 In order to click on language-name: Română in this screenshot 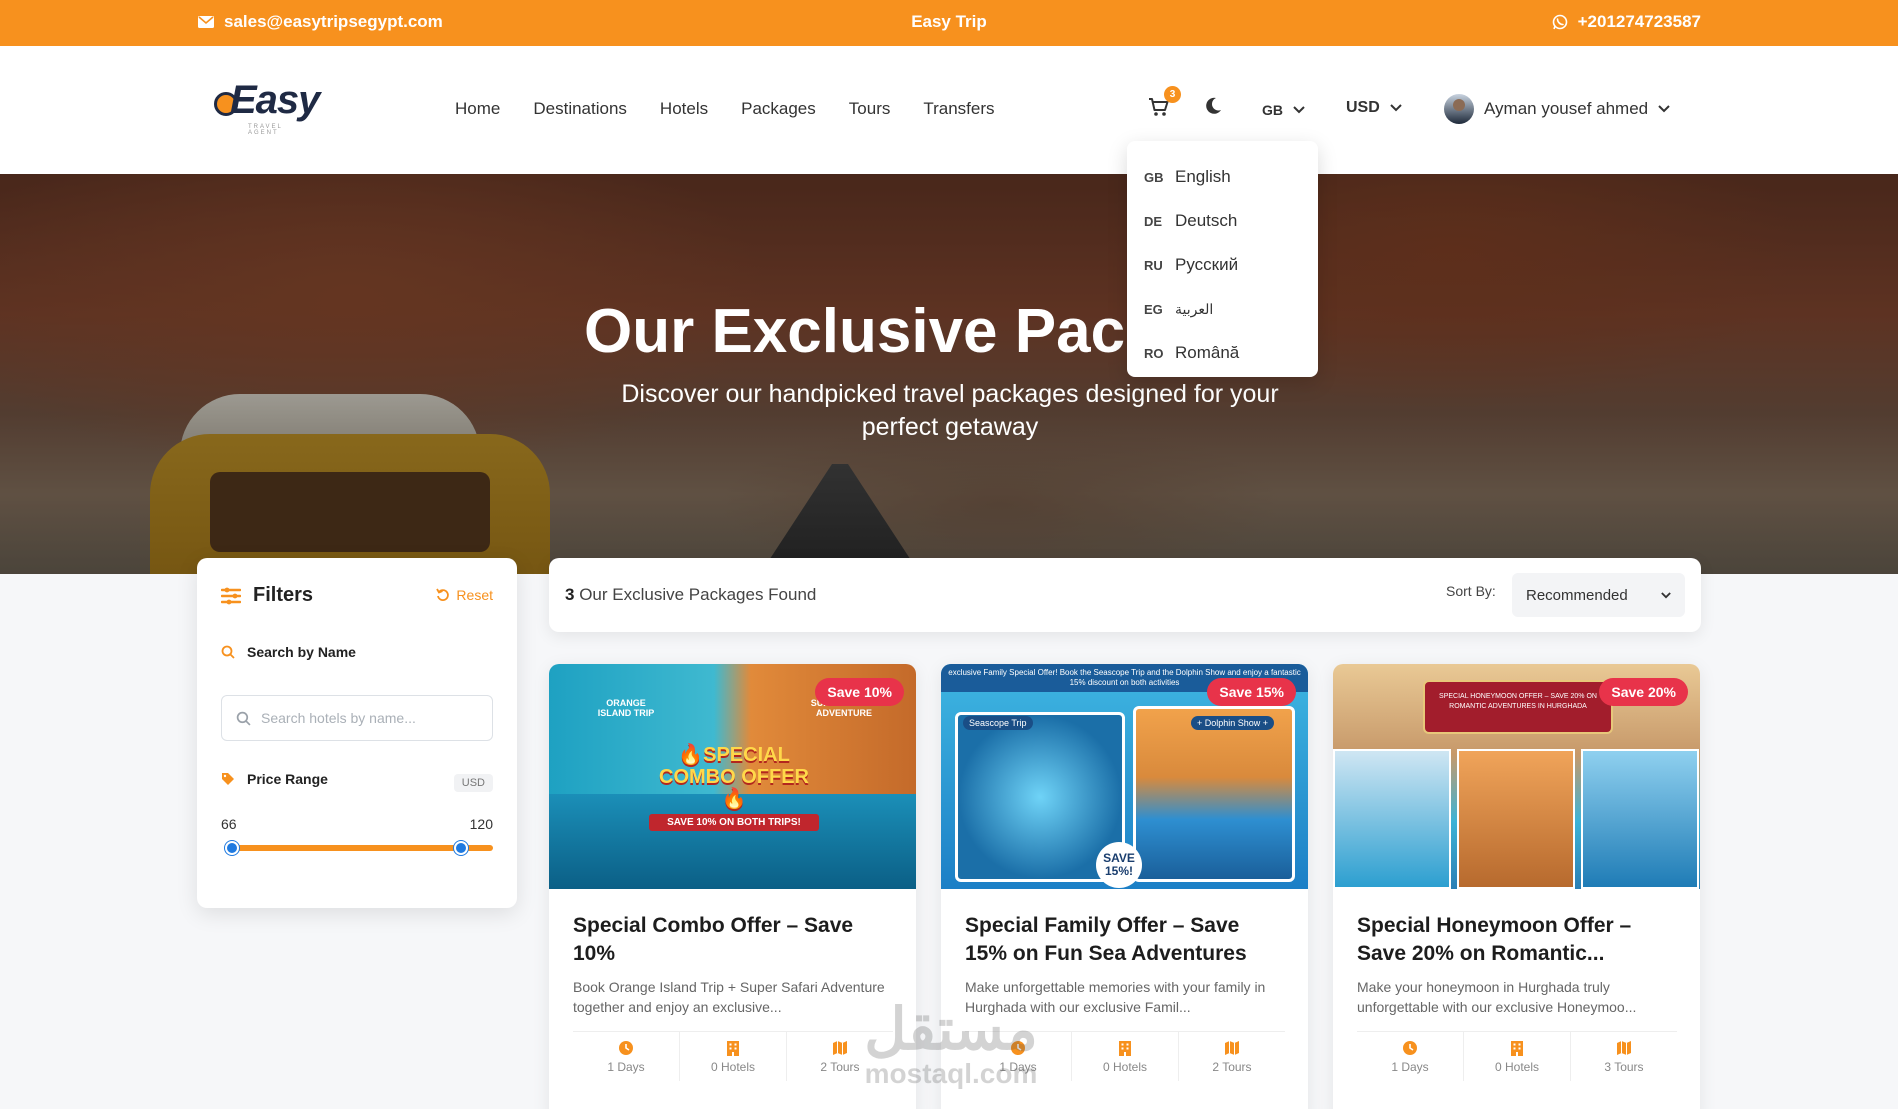, I will do `click(1207, 352)`.